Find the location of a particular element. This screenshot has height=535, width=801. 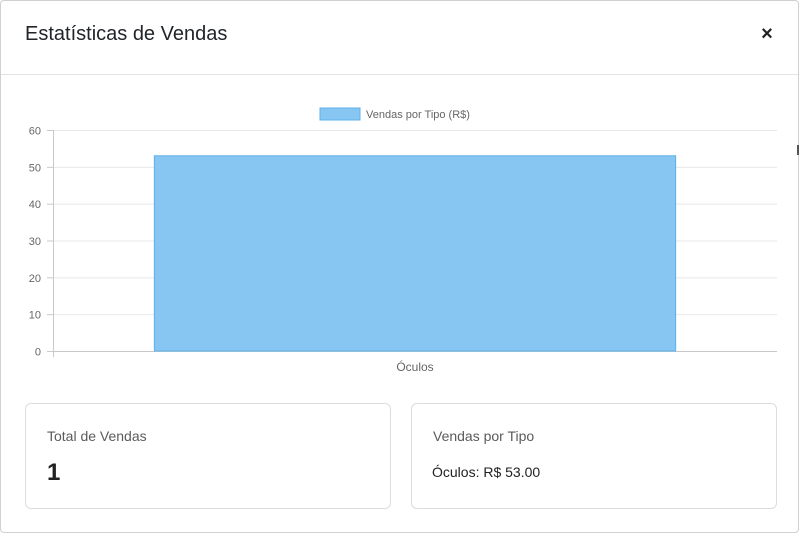

y-tick-label: 40 is located at coordinates (35, 205).